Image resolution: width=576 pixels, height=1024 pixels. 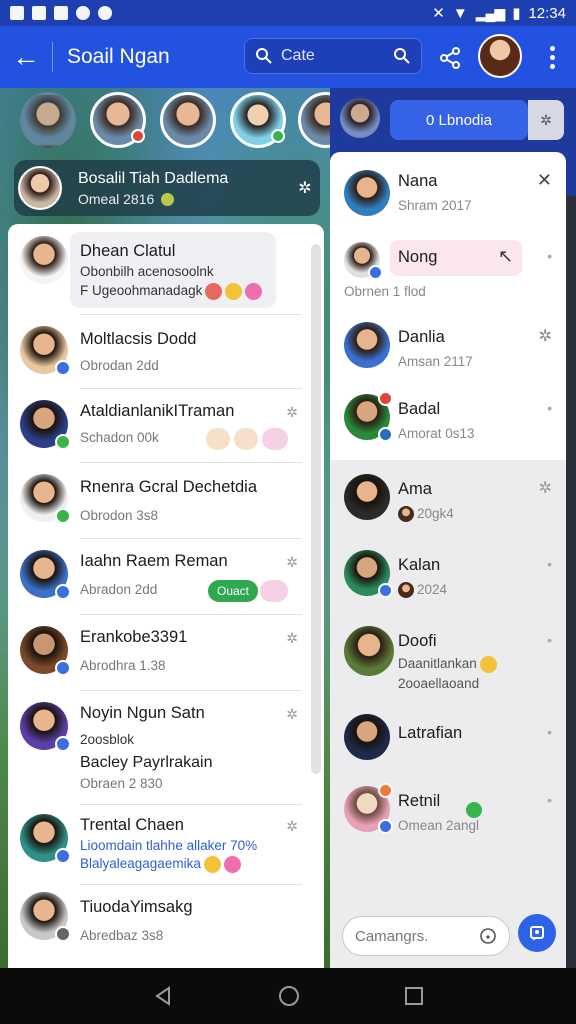 I want to click on chat-name: Erankobe3391, so click(x=134, y=637).